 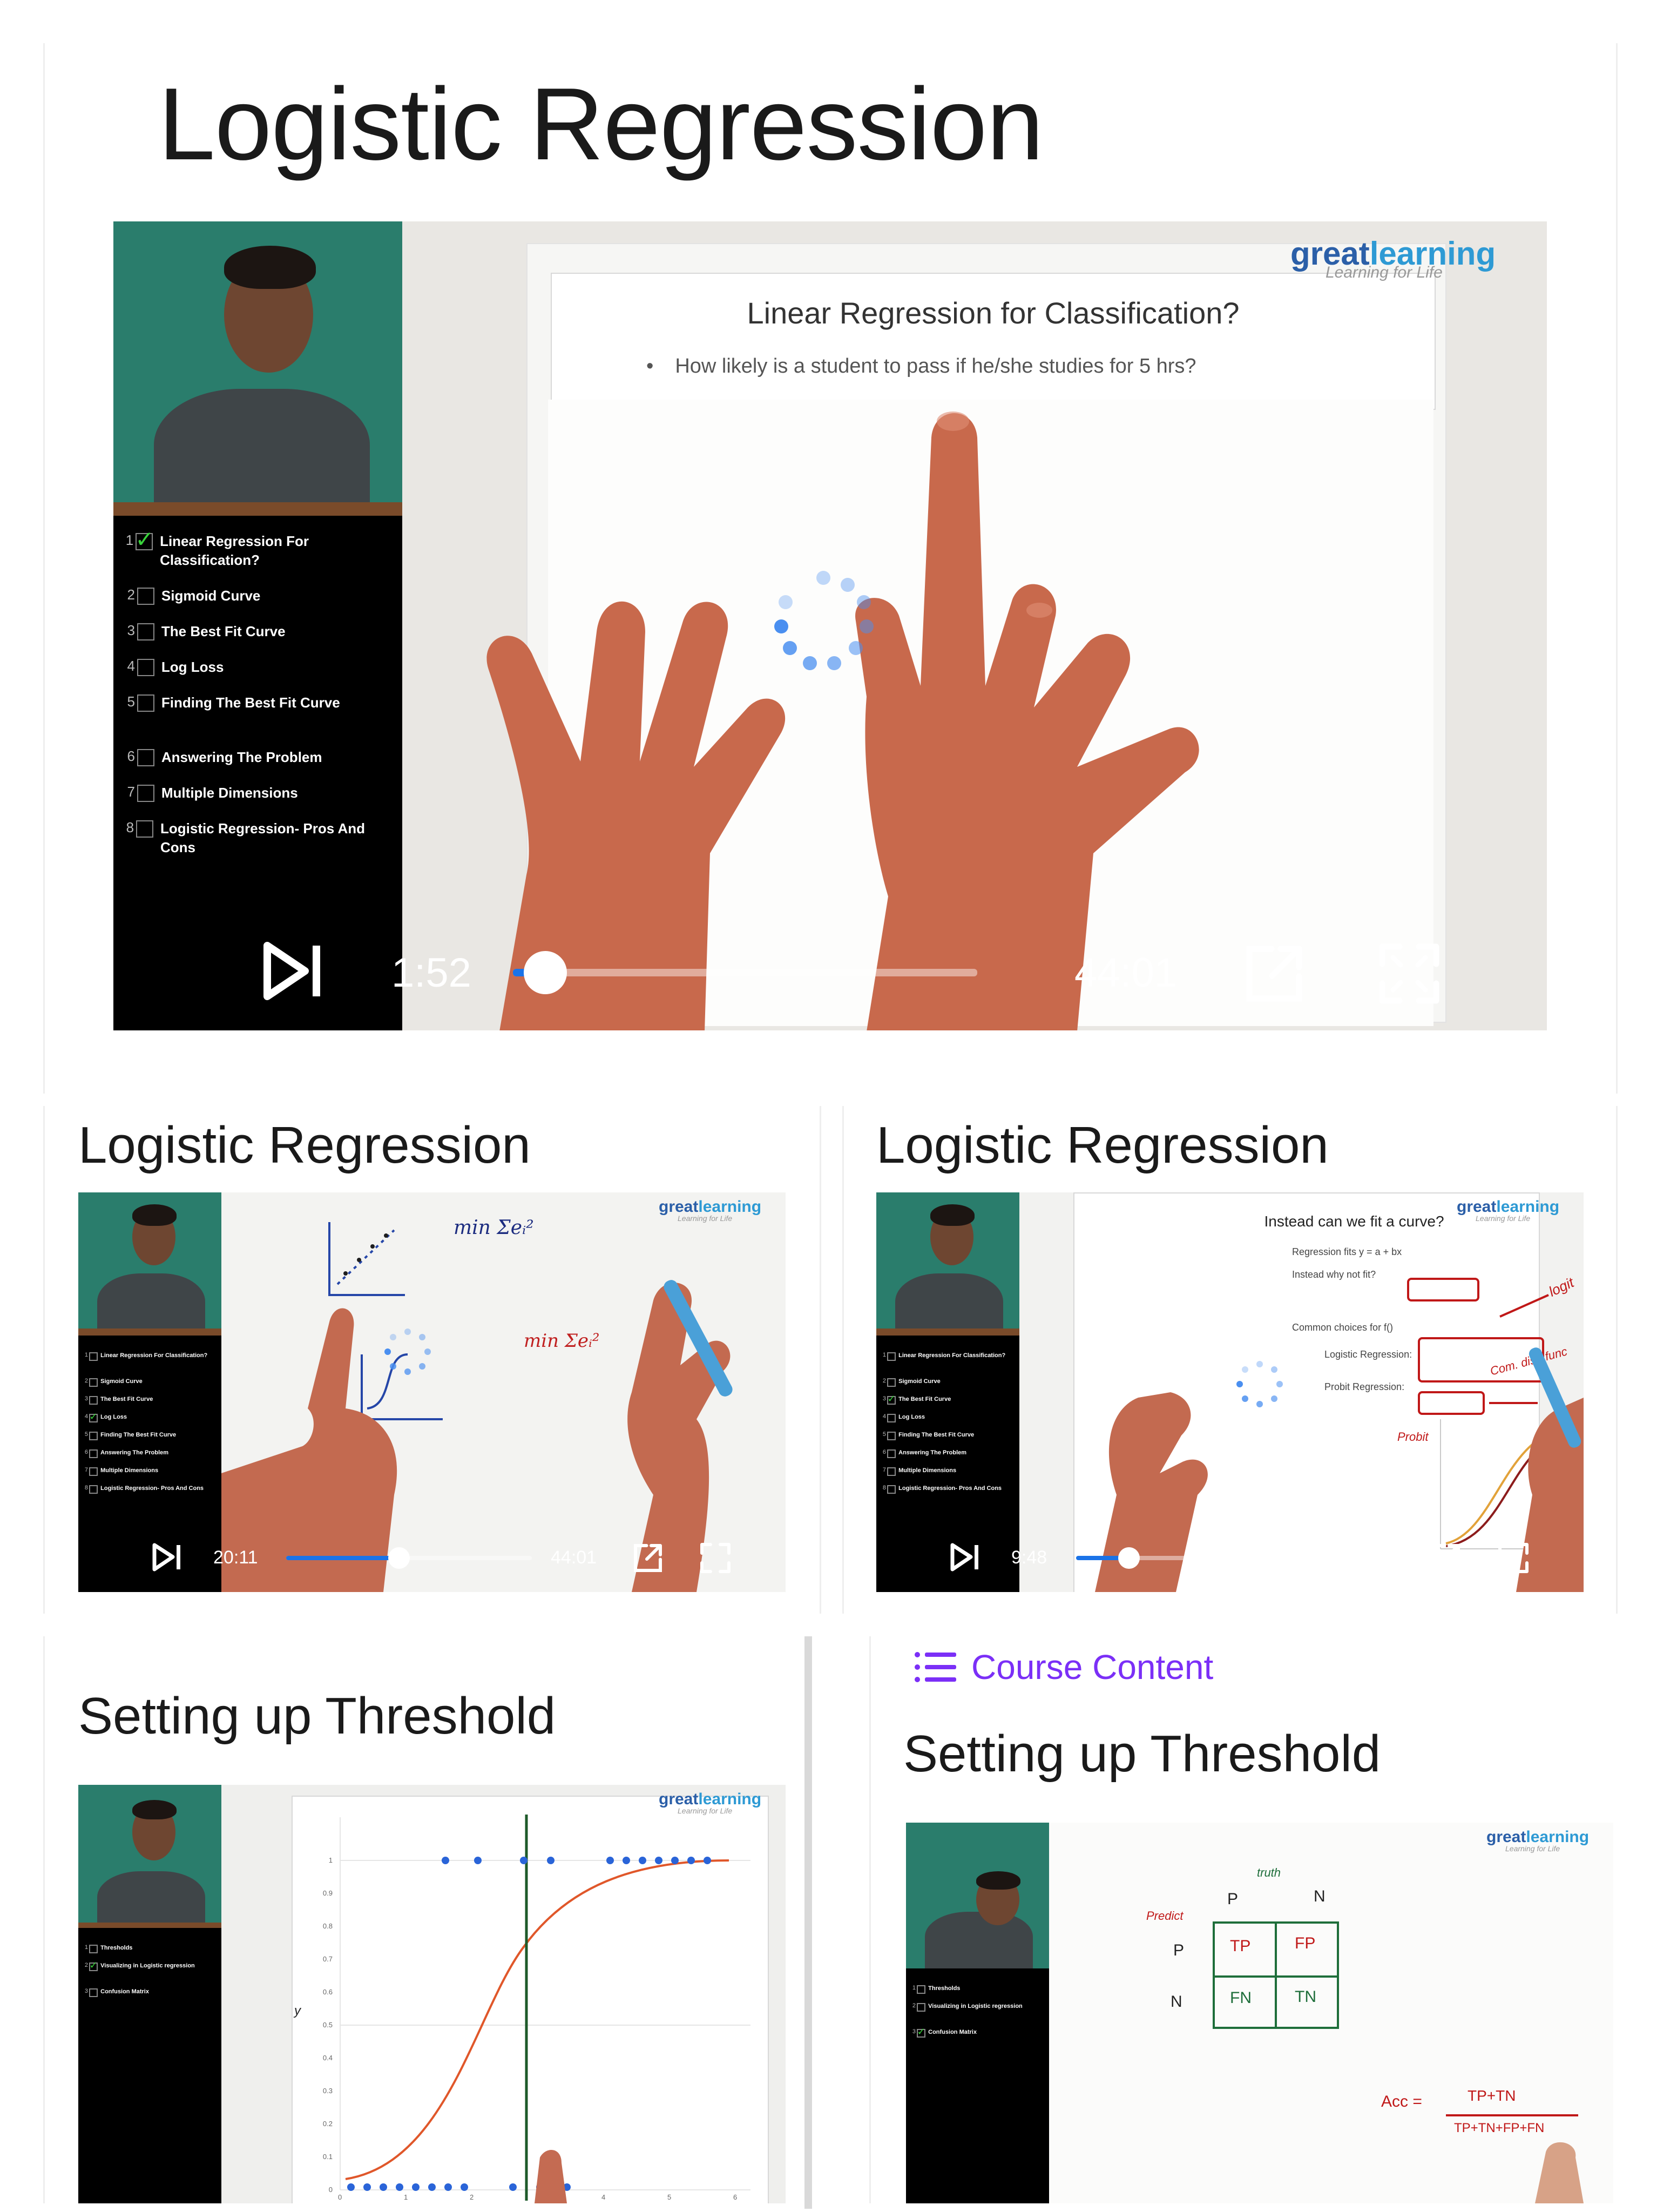 What do you see at coordinates (1063, 1667) in the screenshot?
I see `course-content-link: Course Content` at bounding box center [1063, 1667].